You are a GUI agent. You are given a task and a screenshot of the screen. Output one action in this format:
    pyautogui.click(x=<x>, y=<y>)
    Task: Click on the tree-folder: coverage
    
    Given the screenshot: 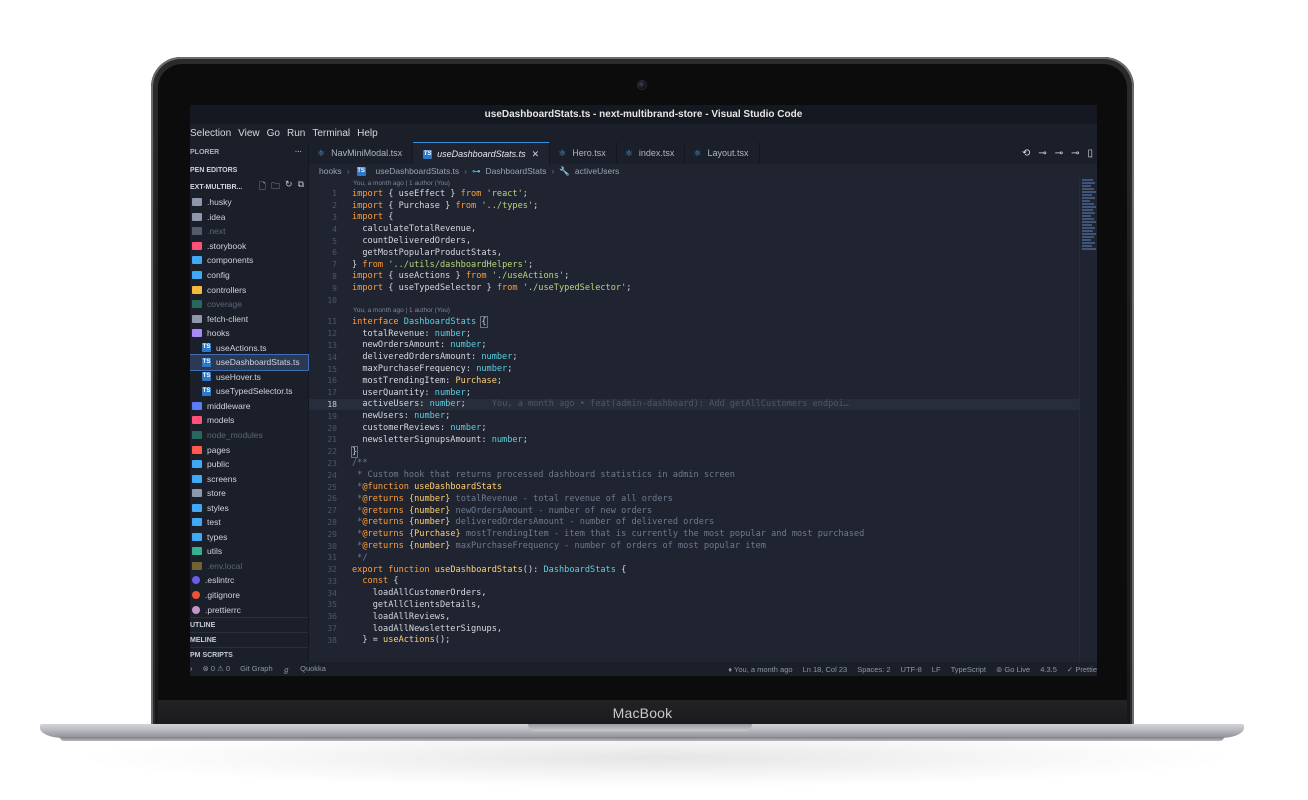 What is the action you would take?
    pyautogui.click(x=249, y=304)
    